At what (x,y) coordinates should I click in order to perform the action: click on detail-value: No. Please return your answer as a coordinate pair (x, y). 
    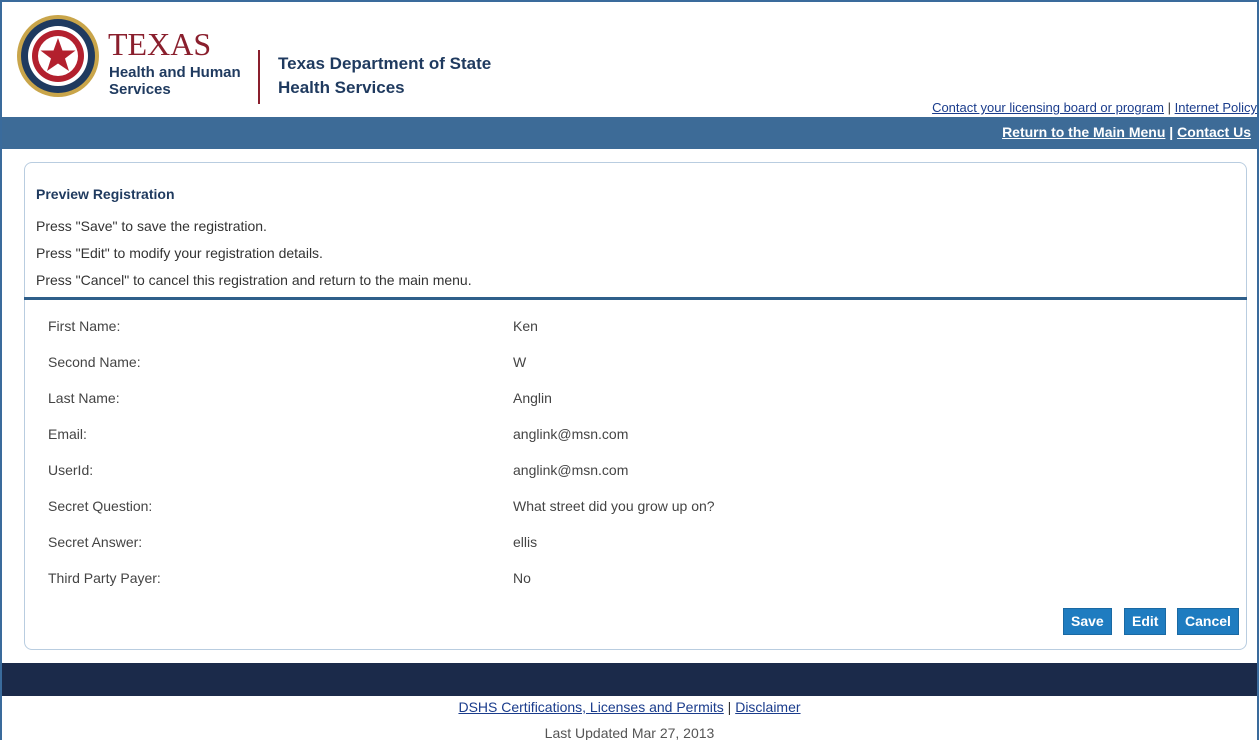
    Looking at the image, I should click on (522, 578).